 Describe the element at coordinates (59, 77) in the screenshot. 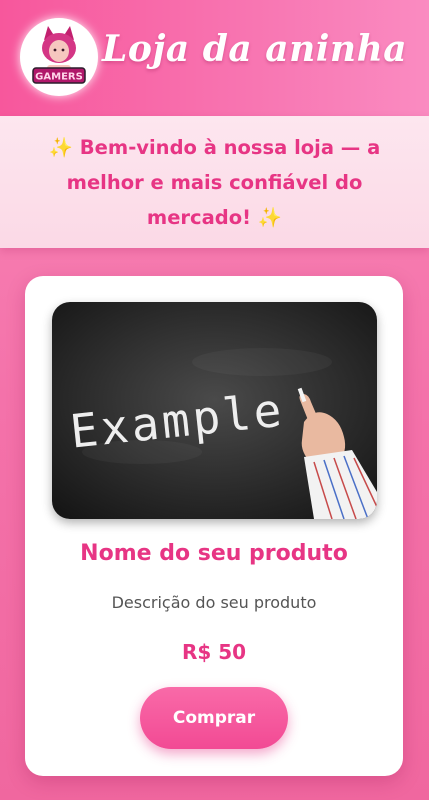

I see `logo-text: GAMERS` at that location.